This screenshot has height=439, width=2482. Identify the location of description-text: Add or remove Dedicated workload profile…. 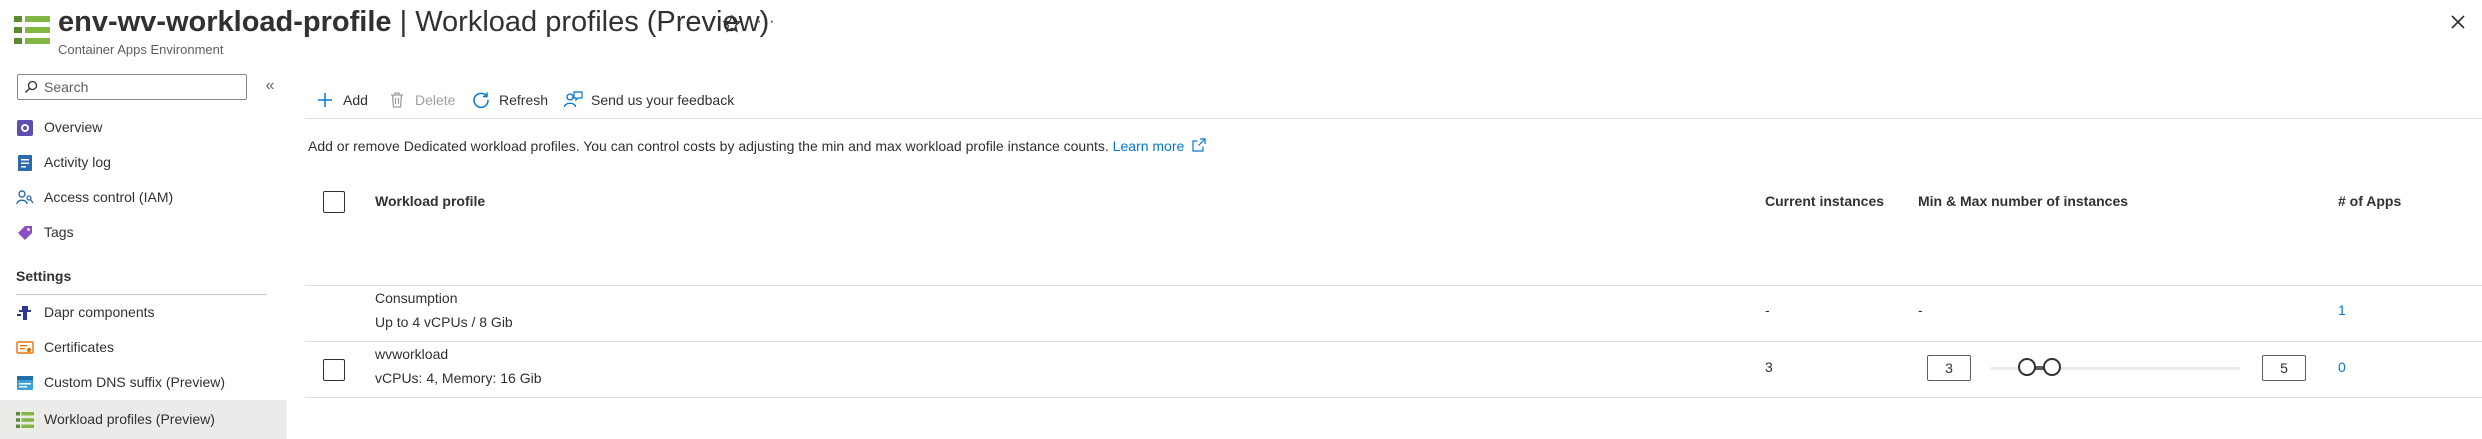
(710, 146).